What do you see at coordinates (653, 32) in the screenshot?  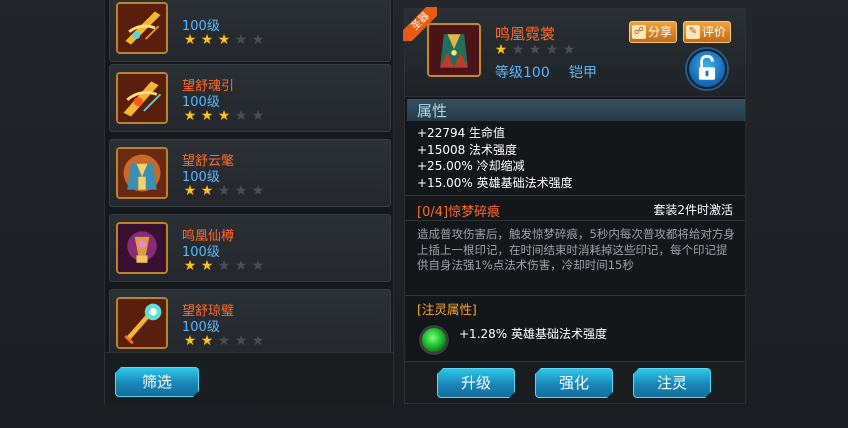 I see `share-button: ☍ 分享` at bounding box center [653, 32].